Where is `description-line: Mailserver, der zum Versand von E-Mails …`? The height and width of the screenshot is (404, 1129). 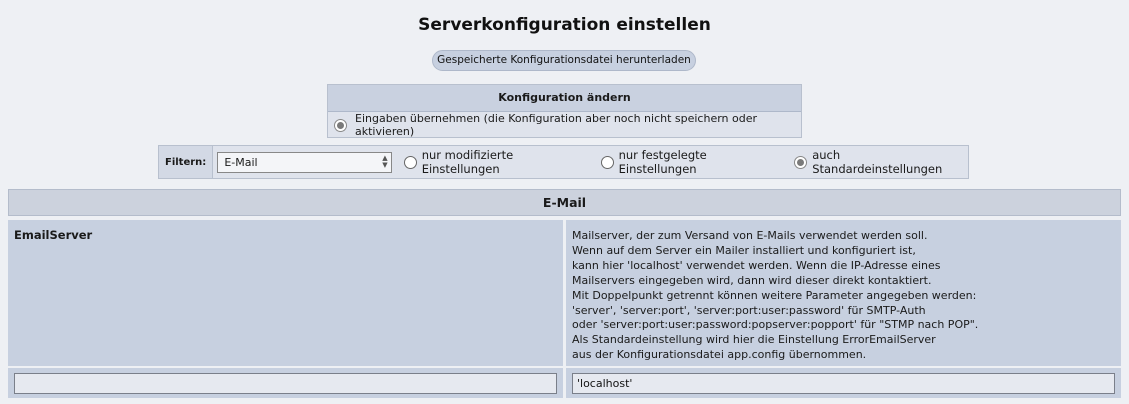 description-line: Mailserver, der zum Versand von E-Mails … is located at coordinates (750, 235).